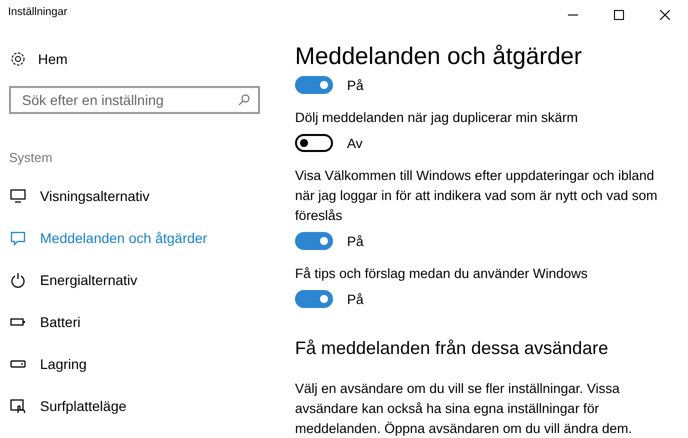 Image resolution: width=688 pixels, height=438 pixels. What do you see at coordinates (140, 364) in the screenshot?
I see `sidebar-item: Lagring` at bounding box center [140, 364].